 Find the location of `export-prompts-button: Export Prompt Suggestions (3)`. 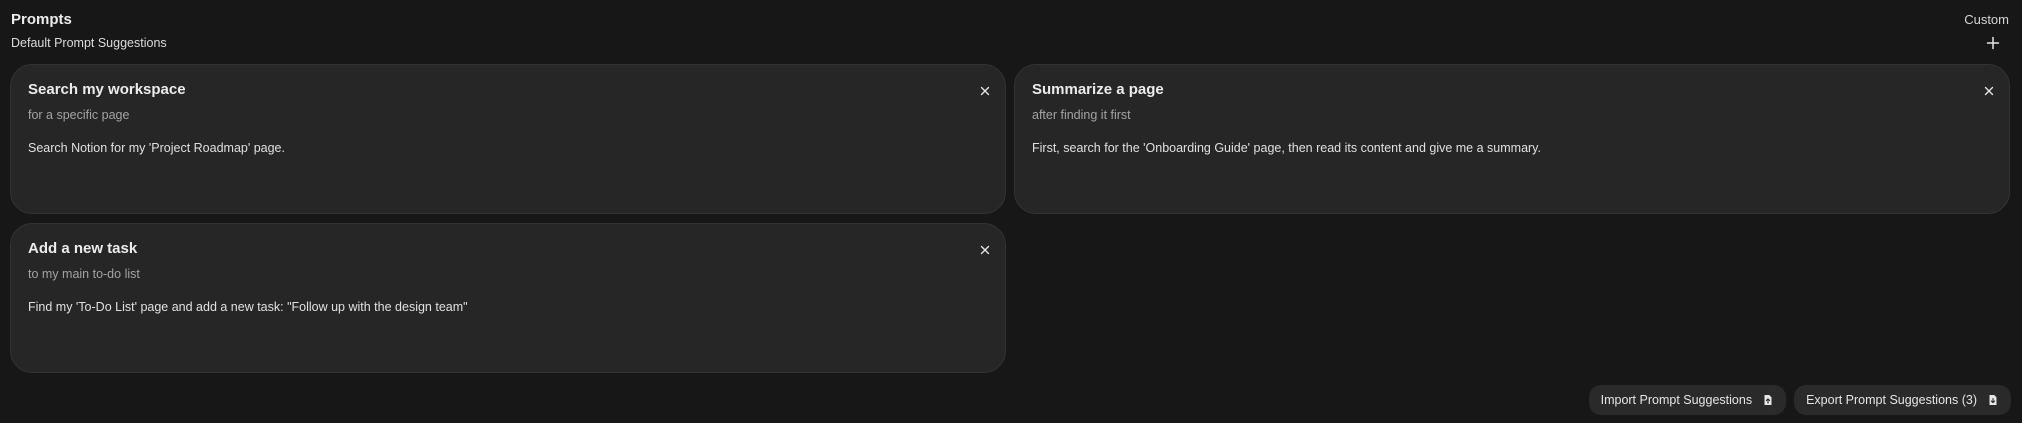

export-prompts-button: Export Prompt Suggestions (3) is located at coordinates (1902, 400).